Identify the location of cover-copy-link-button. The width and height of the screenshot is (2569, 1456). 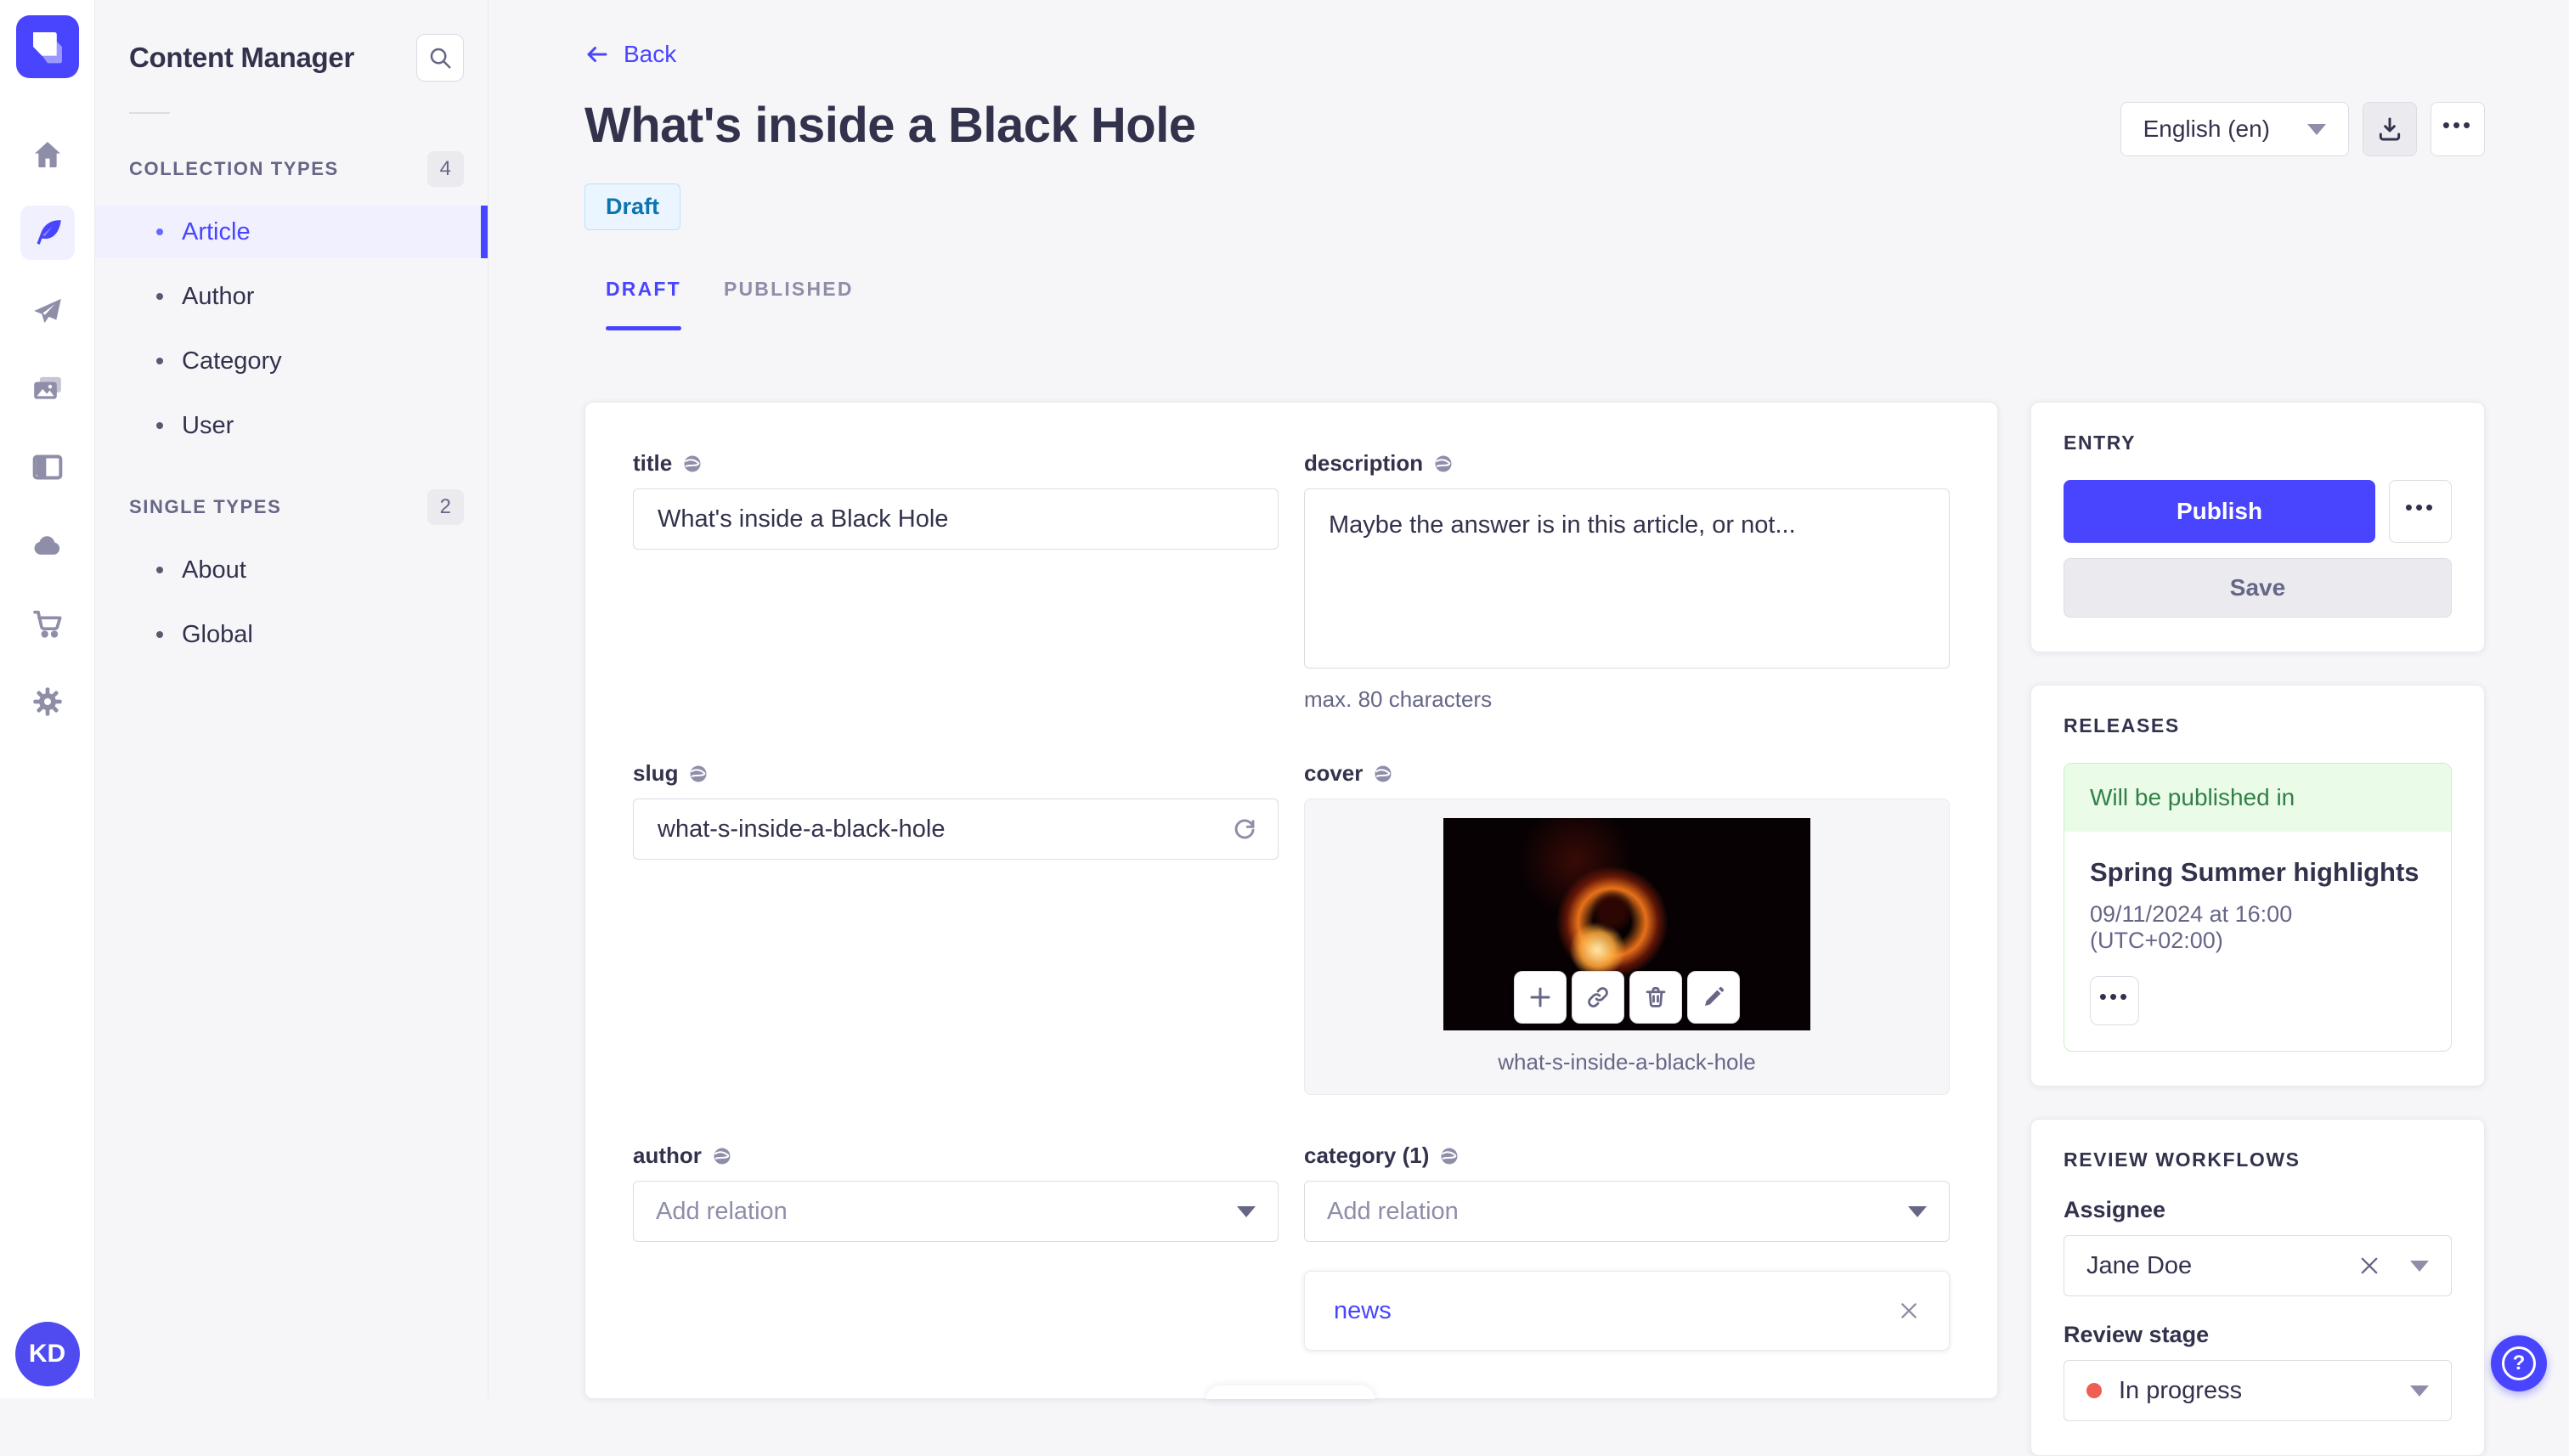
(1598, 997).